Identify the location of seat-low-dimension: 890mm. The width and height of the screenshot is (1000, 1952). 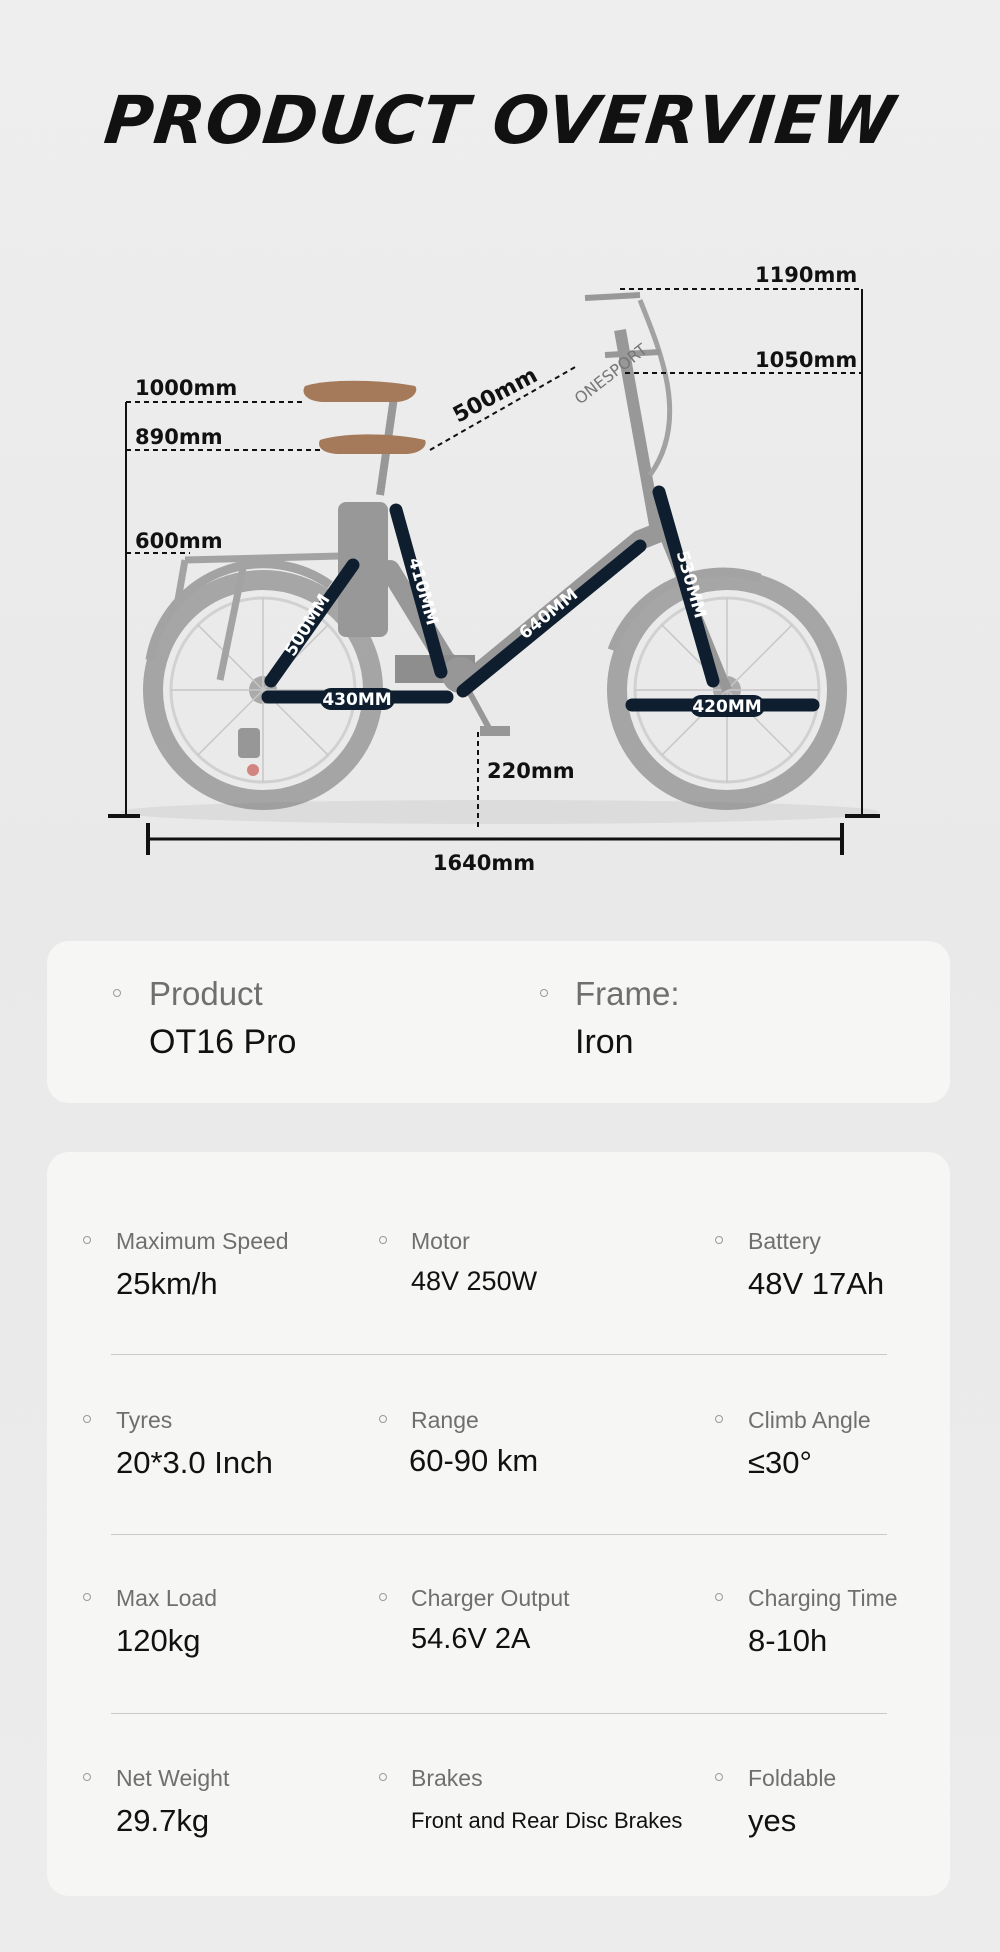
(179, 437).